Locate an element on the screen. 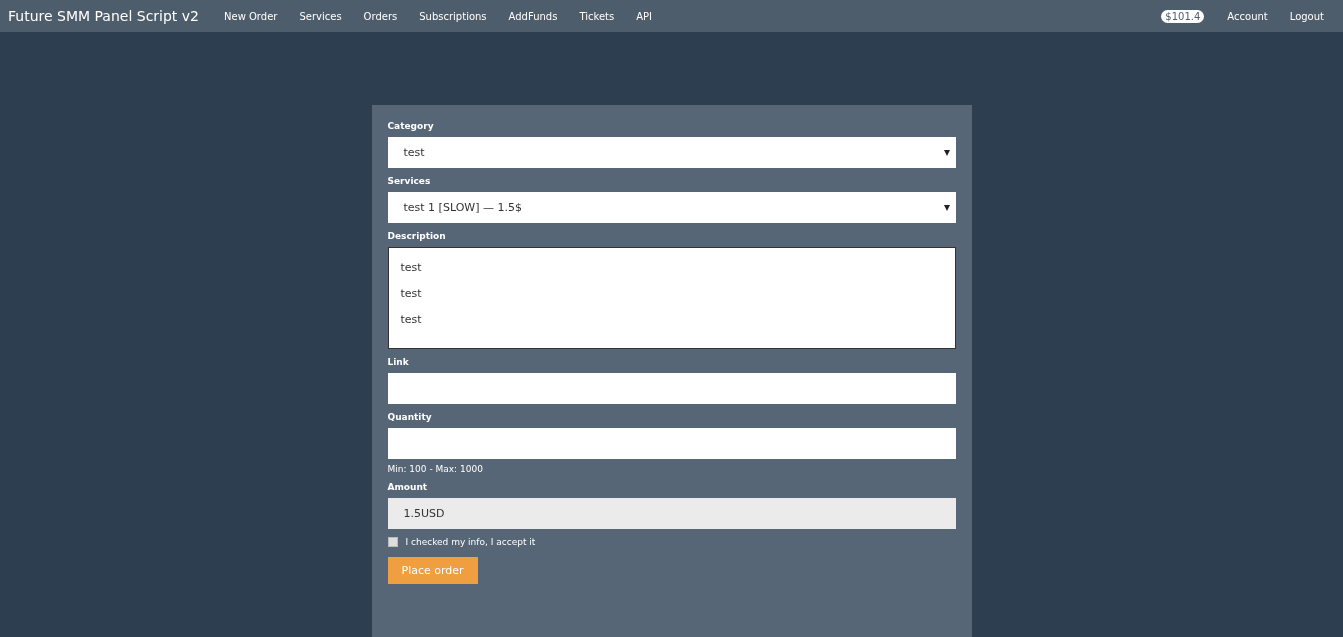 This screenshot has width=1343, height=637. checkbox-label: I checked my info, I accept it is located at coordinates (470, 542).